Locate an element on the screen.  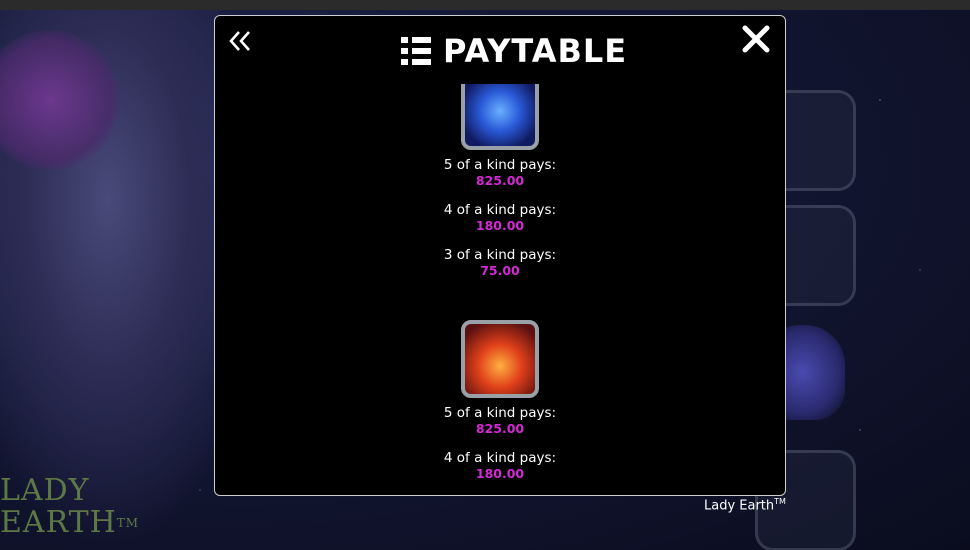
paytable-title: PAYTABLE is located at coordinates (535, 51).